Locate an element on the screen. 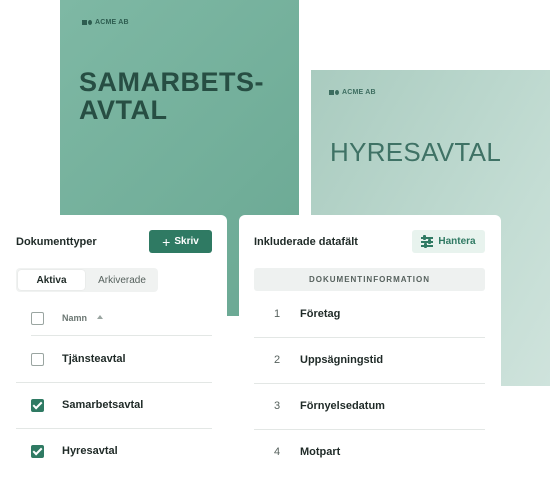  field-number: 3 is located at coordinates (277, 406).